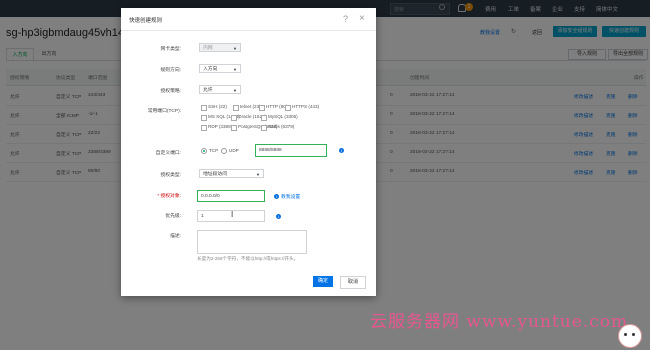  What do you see at coordinates (170, 175) in the screenshot?
I see `label-auth-type: 授权类型:` at bounding box center [170, 175].